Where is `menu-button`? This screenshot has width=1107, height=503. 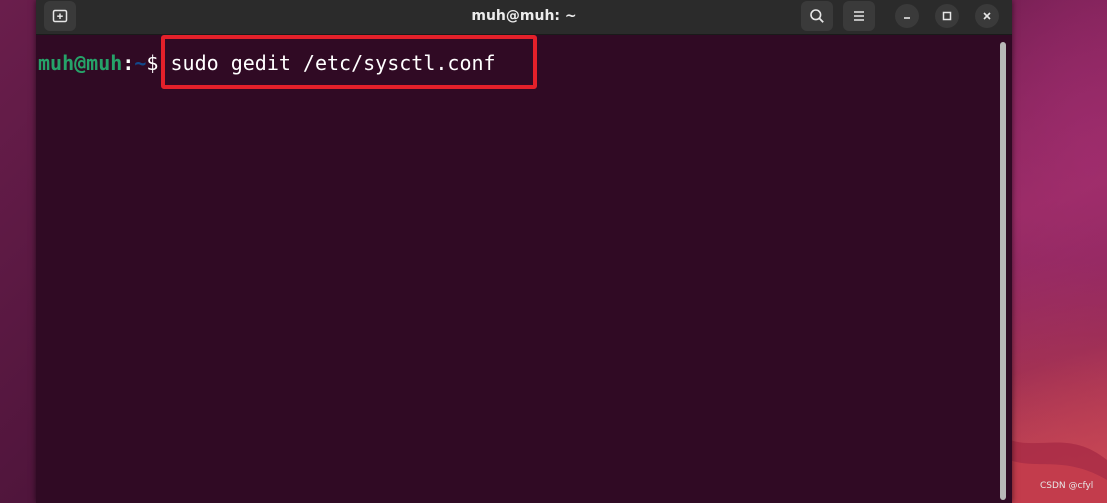 menu-button is located at coordinates (859, 16).